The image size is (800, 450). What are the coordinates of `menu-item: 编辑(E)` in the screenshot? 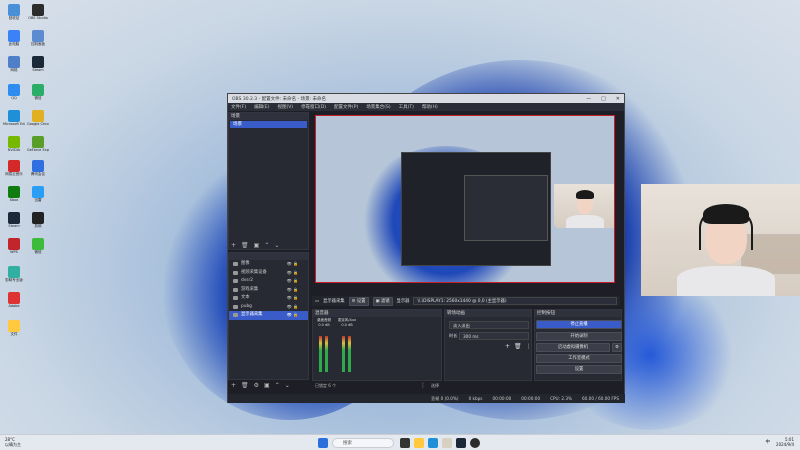 It's located at (261, 107).